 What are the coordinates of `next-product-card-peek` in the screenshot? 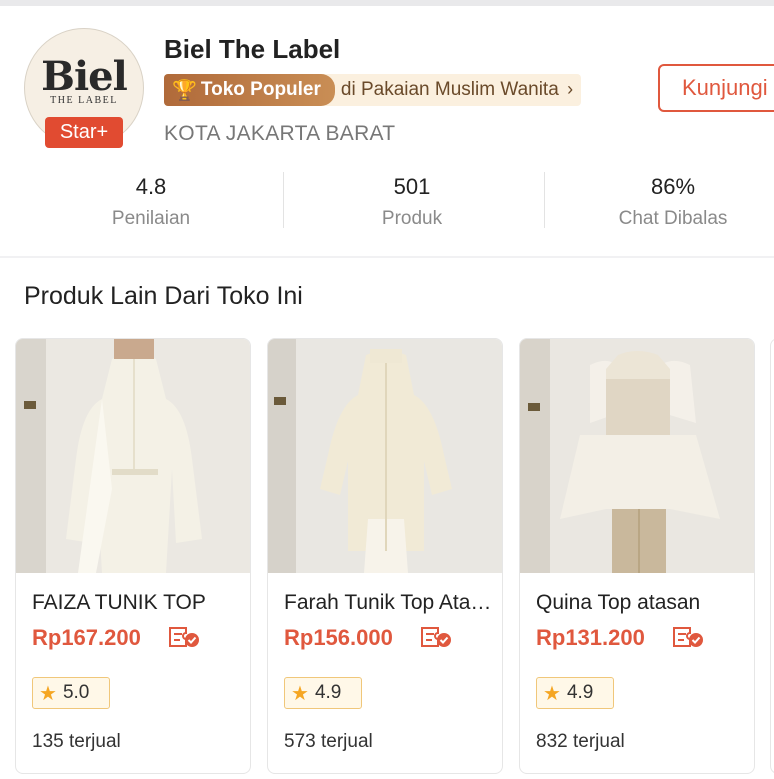 It's located at (772, 556).